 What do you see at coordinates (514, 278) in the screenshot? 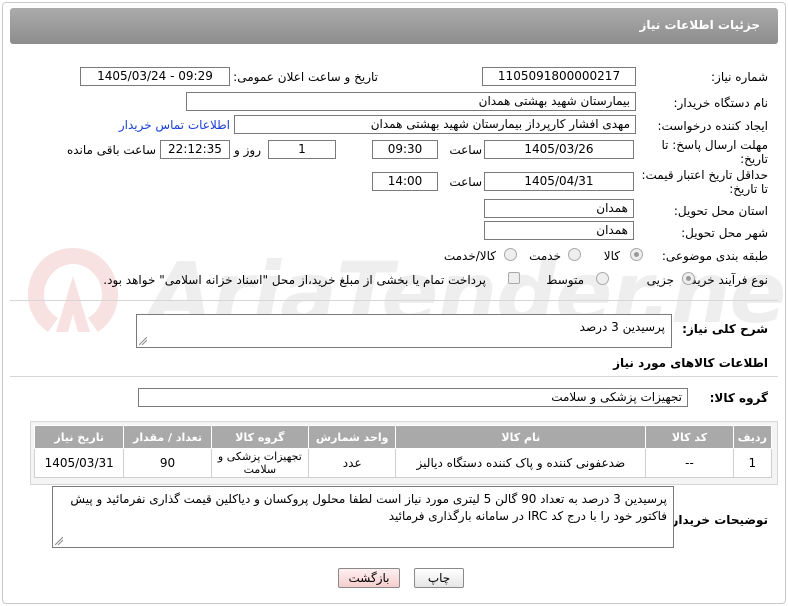
I see `treasury-payment-checkbox` at bounding box center [514, 278].